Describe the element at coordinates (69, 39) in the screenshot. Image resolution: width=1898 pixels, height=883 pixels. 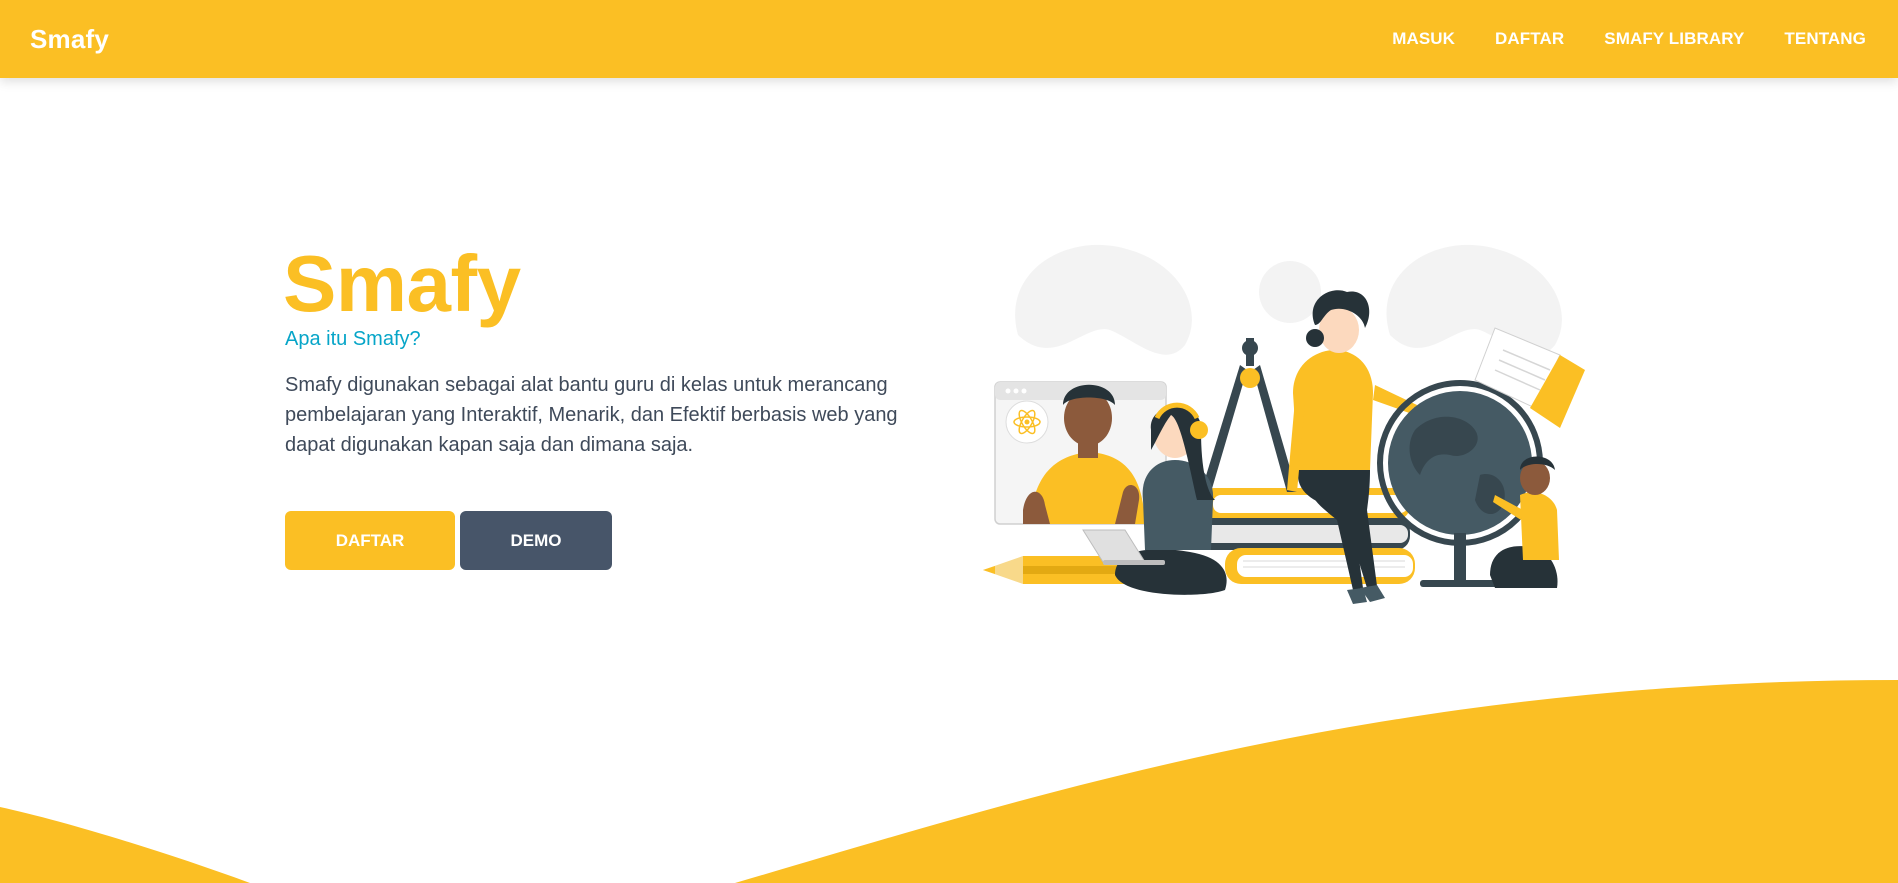
I see `brand-logo: Smafy` at that location.